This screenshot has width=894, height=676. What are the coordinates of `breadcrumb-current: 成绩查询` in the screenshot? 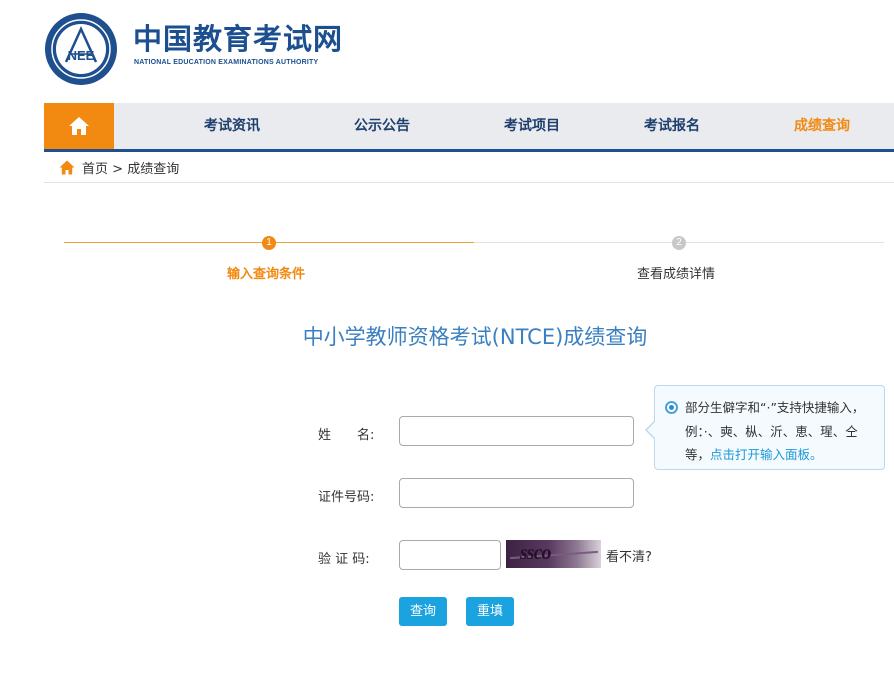 It's located at (153, 169).